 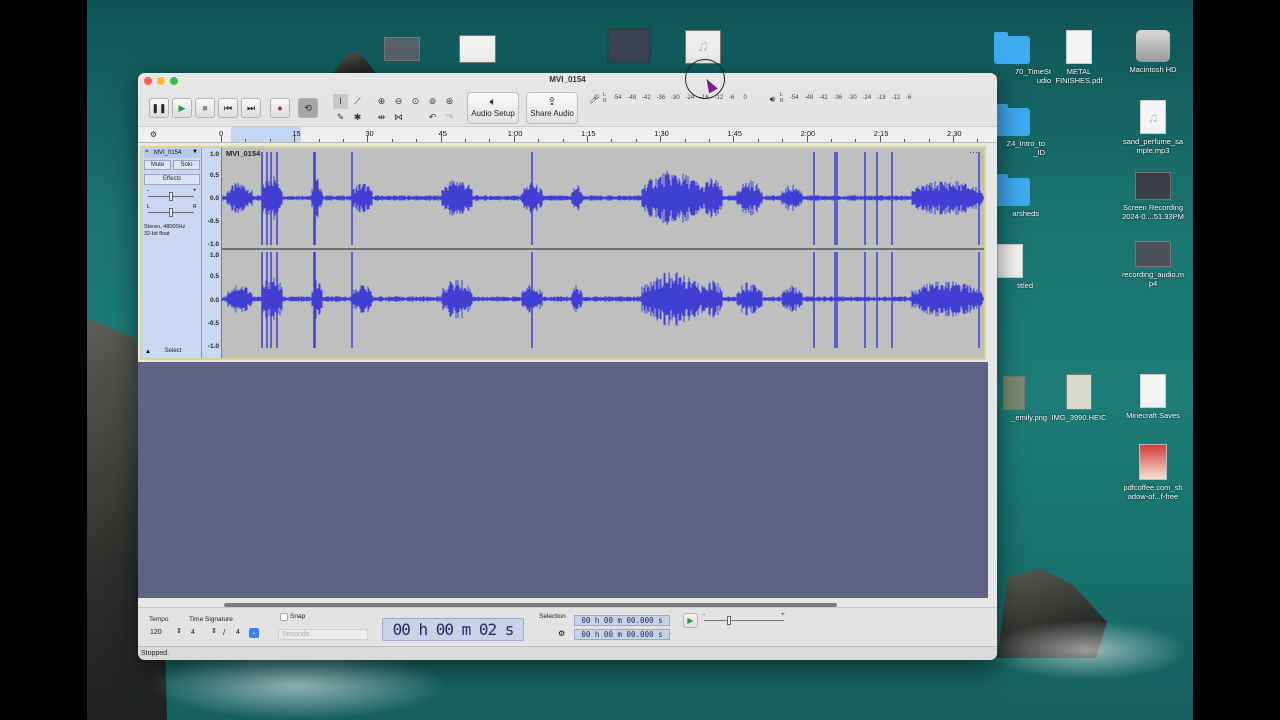 What do you see at coordinates (449, 117) in the screenshot?
I see `redo-icon: ↷` at bounding box center [449, 117].